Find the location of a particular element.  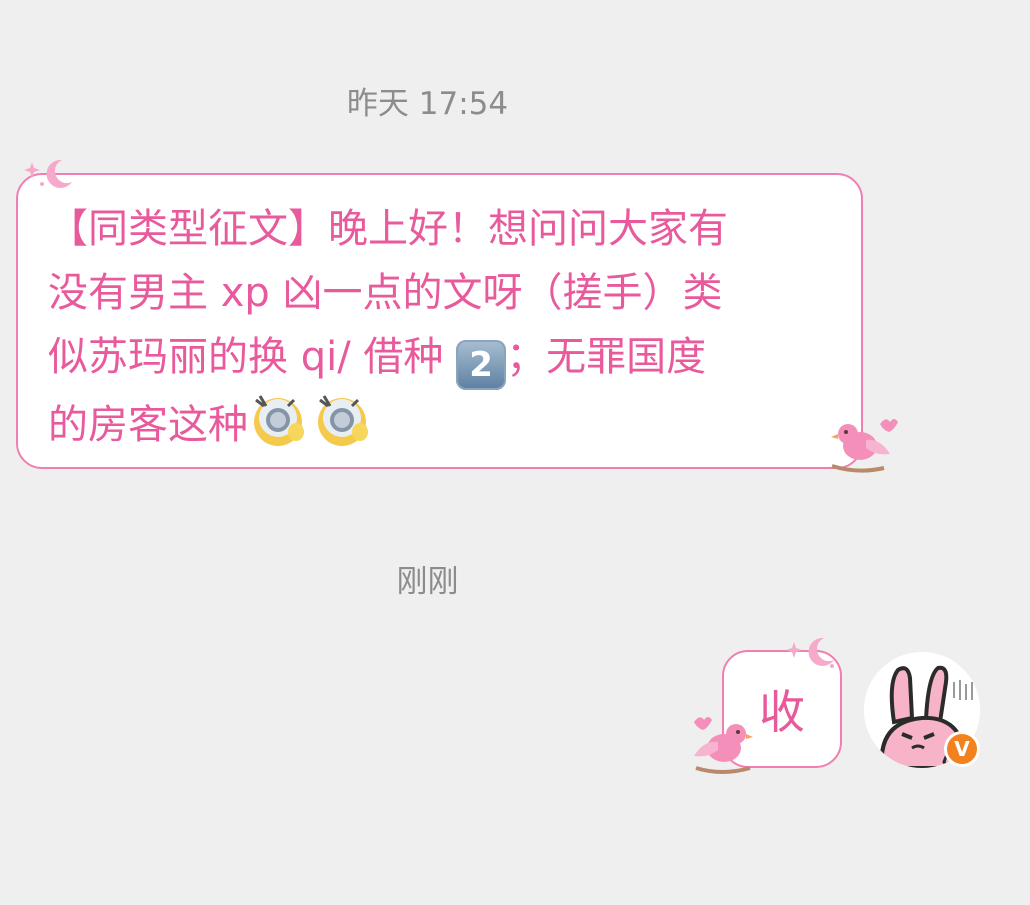

message-line-3-start: 似苏玛丽的换 qi/ 借种 is located at coordinates (252, 357).